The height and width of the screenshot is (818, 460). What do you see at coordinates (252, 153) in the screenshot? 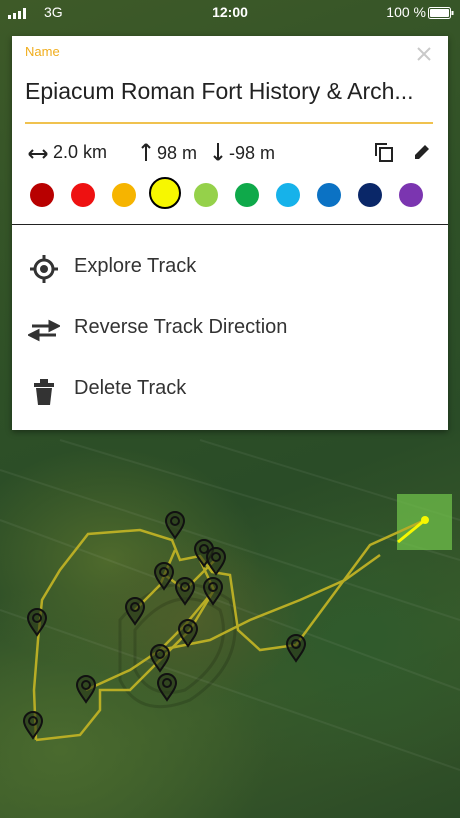
I see `descent-value: -98 m` at bounding box center [252, 153].